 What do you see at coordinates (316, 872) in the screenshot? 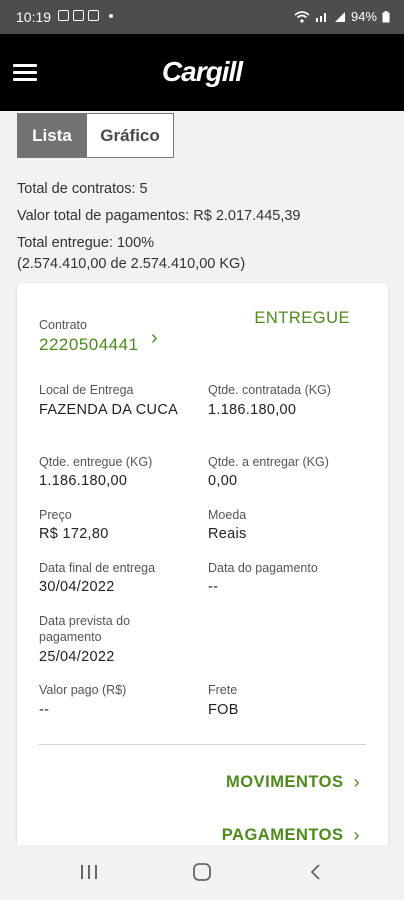
I see `back-icon` at bounding box center [316, 872].